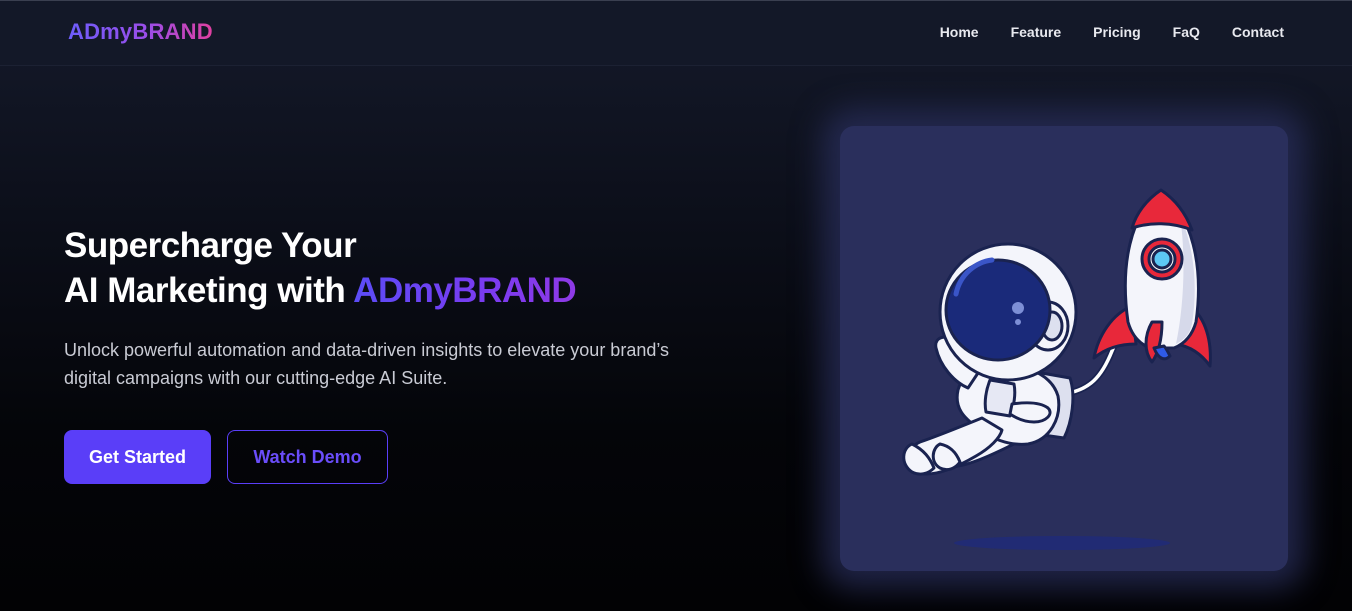 This screenshot has height=611, width=1352. I want to click on astronaut-rocket-illustration, so click(1057, 369).